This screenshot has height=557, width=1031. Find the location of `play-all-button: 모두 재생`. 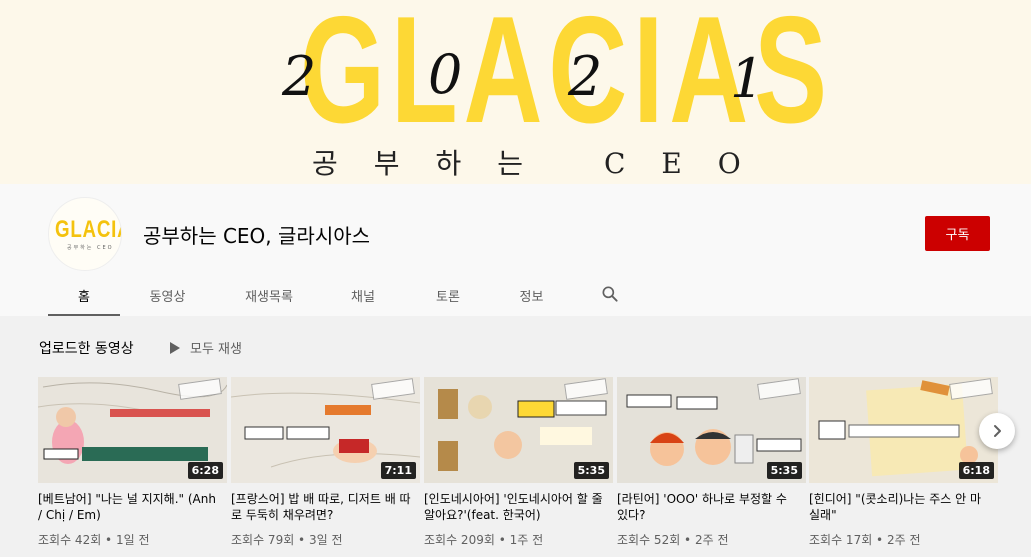

play-all-button: 모두 재생 is located at coordinates (206, 347).